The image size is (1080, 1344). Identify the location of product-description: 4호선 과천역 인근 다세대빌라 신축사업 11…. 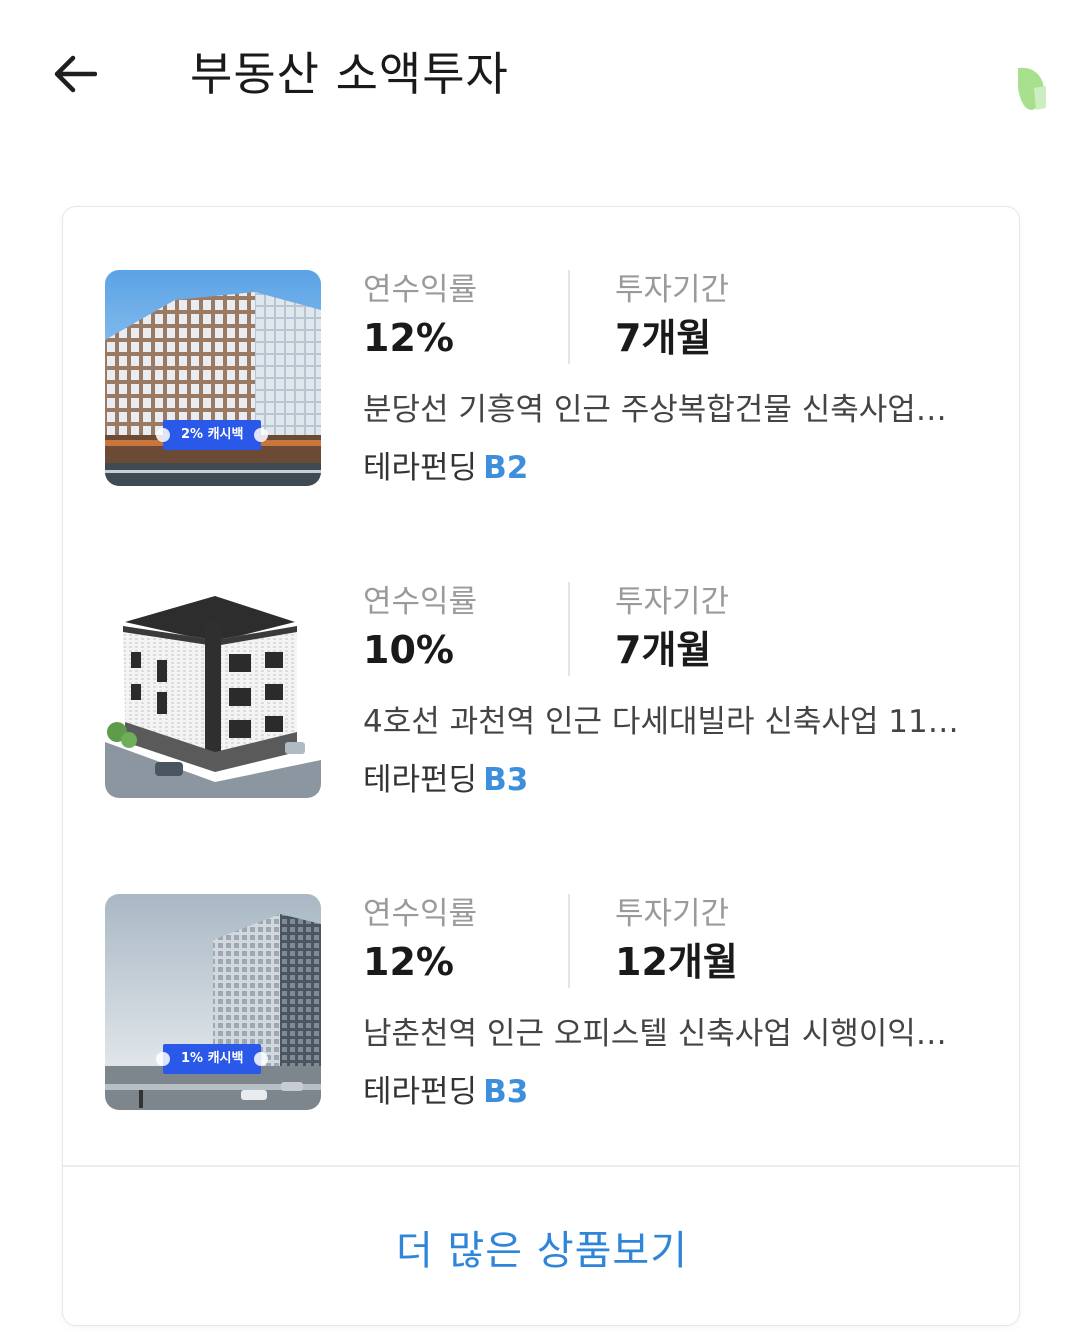
(661, 722).